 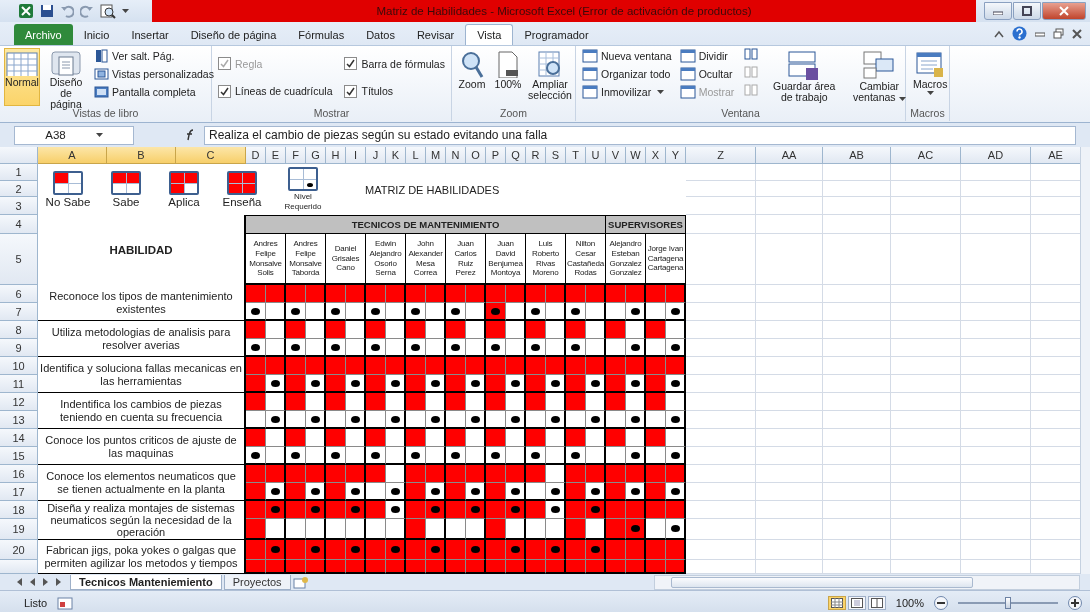 What do you see at coordinates (19, 224) in the screenshot?
I see `row-header: 4` at bounding box center [19, 224].